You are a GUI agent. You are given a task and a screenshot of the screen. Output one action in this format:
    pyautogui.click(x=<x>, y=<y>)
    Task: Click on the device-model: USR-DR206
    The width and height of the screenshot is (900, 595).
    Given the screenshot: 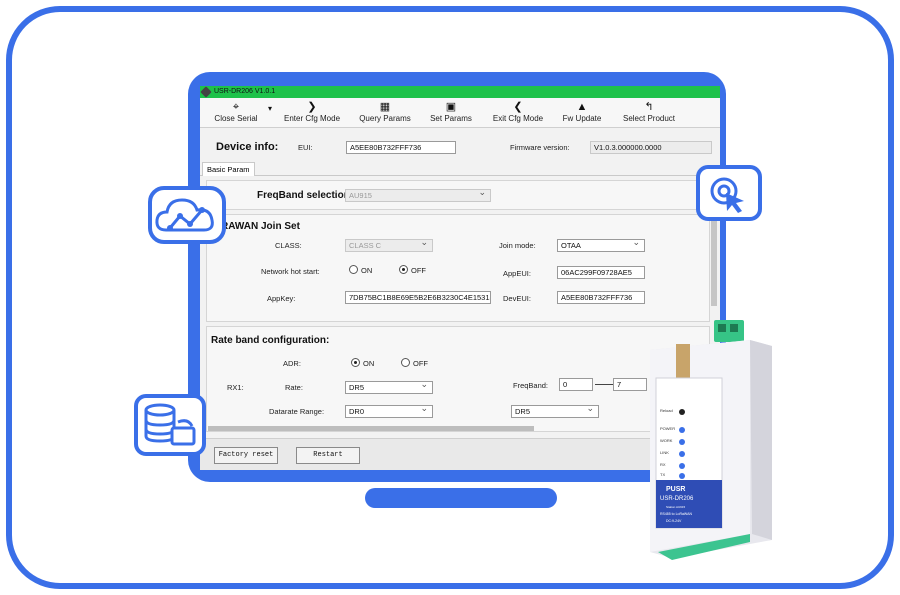 What is the action you would take?
    pyautogui.click(x=677, y=499)
    